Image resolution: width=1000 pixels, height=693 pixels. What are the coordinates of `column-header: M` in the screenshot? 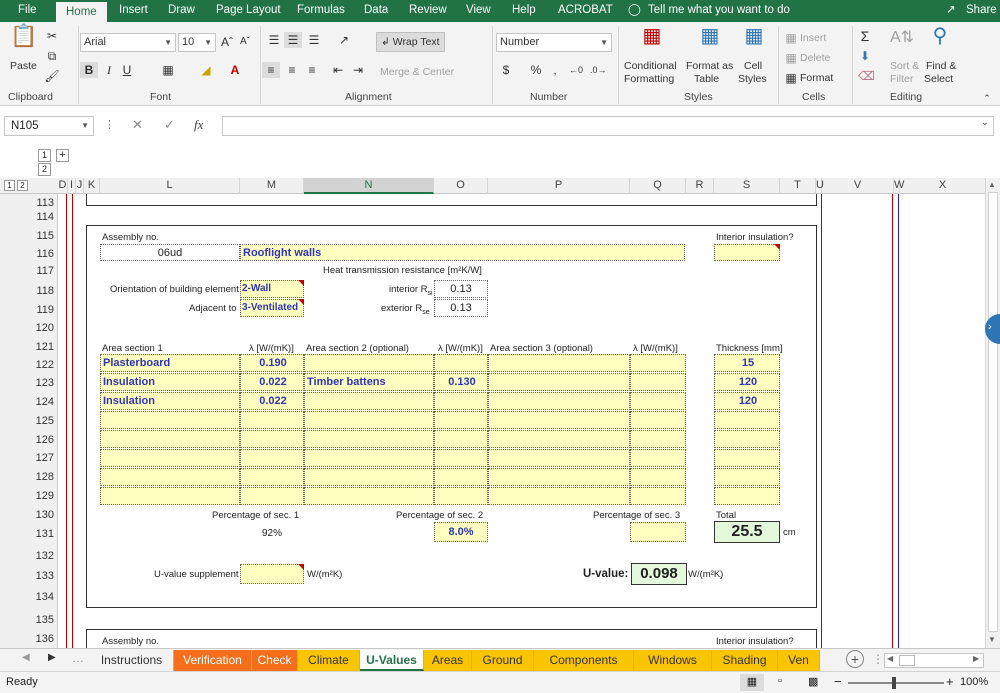 It's located at (272, 186).